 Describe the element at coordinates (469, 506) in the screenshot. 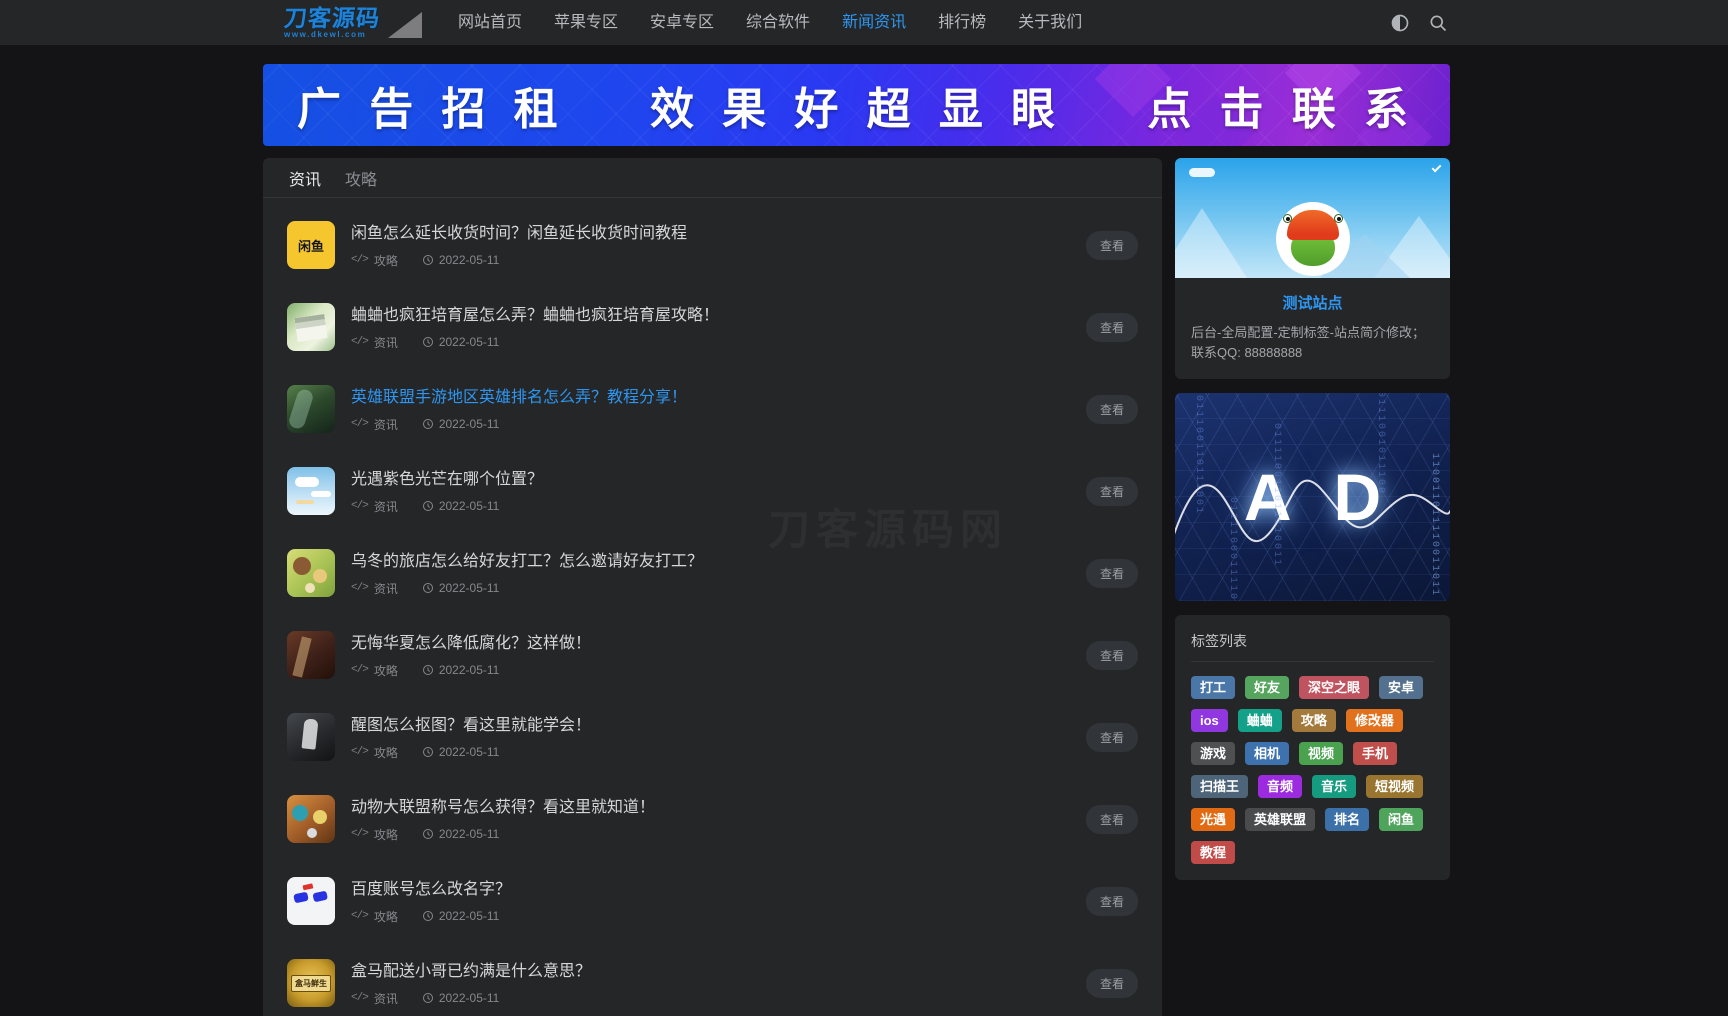

I see `article-date: 2022-05-11` at that location.